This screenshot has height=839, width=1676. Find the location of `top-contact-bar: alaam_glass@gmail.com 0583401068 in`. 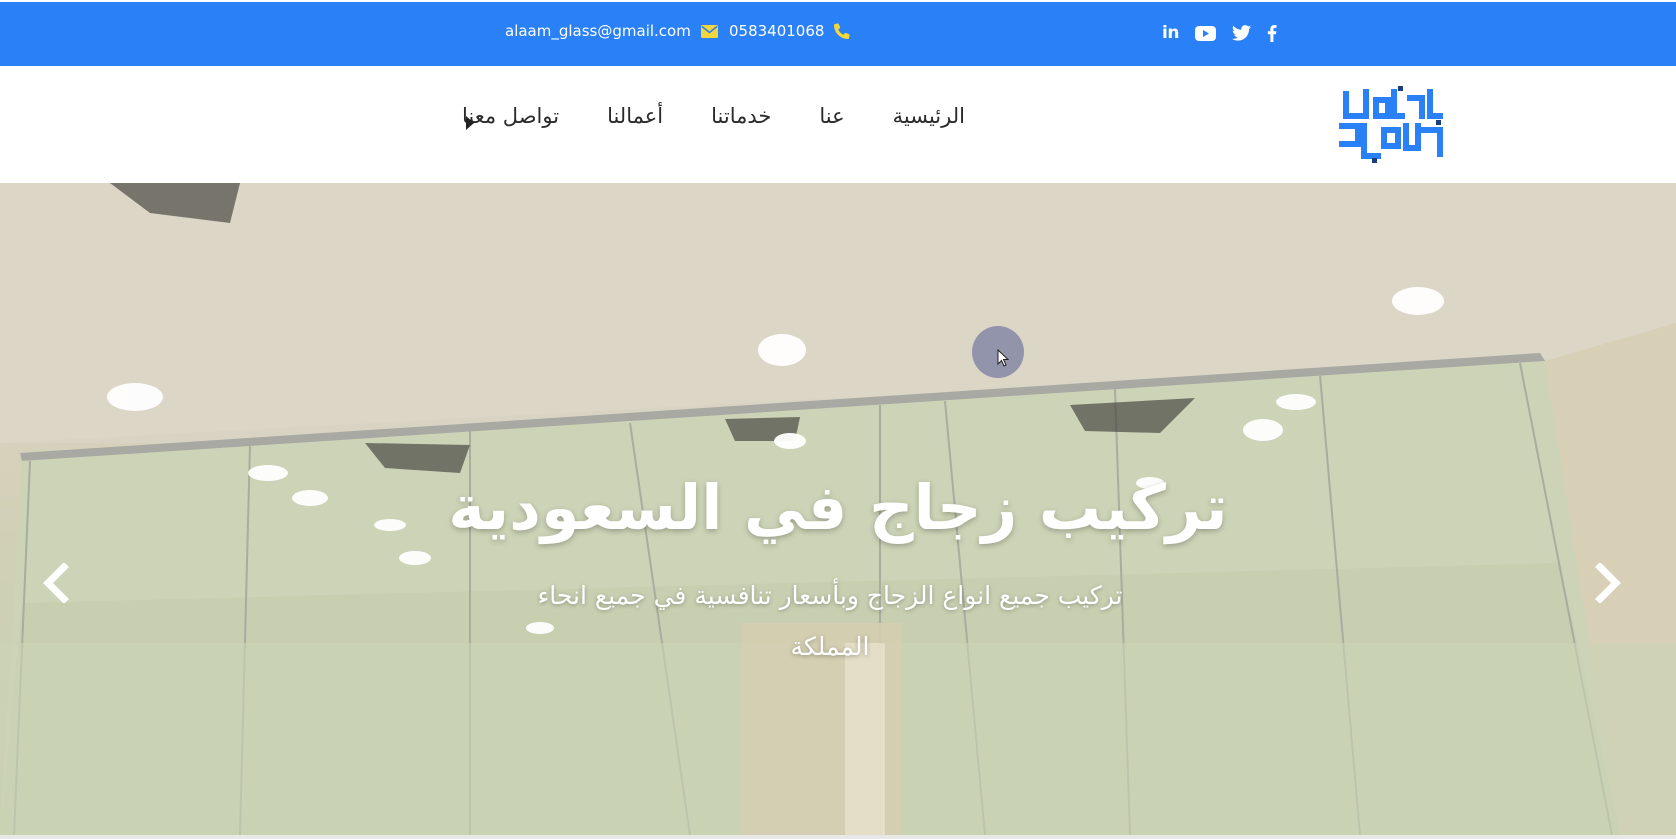

top-contact-bar: alaam_glass@gmail.com 0583401068 in is located at coordinates (838, 33).